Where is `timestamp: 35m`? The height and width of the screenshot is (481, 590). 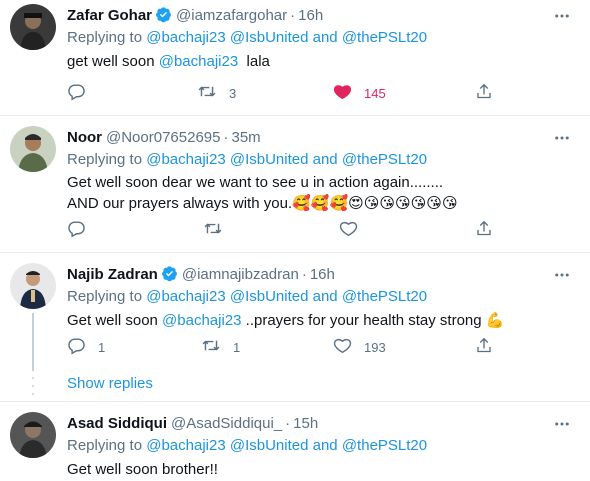 timestamp: 35m is located at coordinates (245, 137).